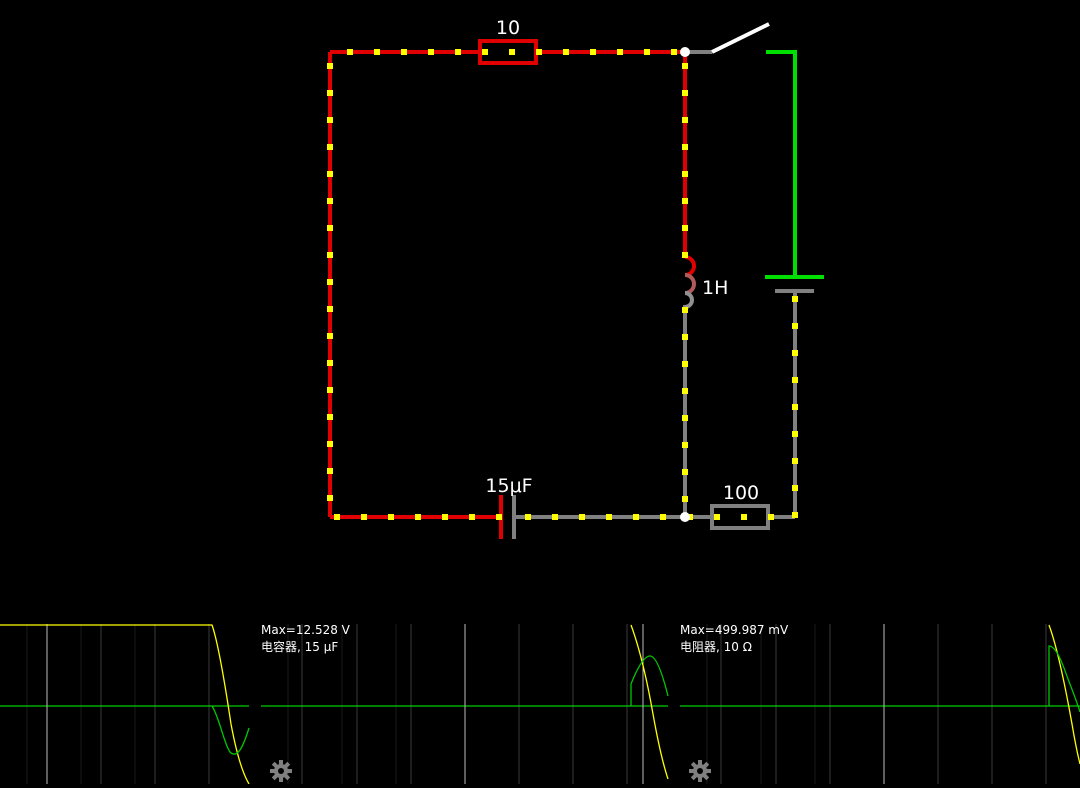 Image resolution: width=1080 pixels, height=788 pixels. What do you see at coordinates (734, 630) in the screenshot?
I see `scope2-max: Max=499.987 mV` at bounding box center [734, 630].